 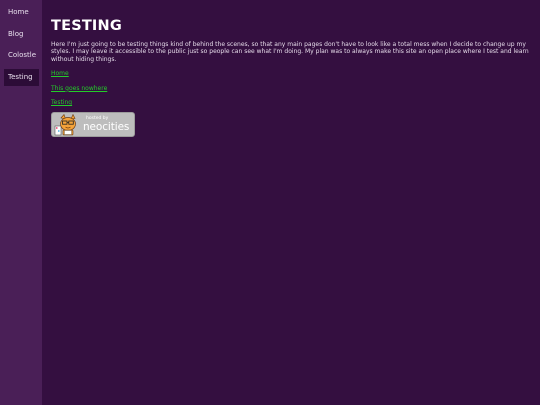 I want to click on sidebar-item-home: Home, so click(x=21, y=12).